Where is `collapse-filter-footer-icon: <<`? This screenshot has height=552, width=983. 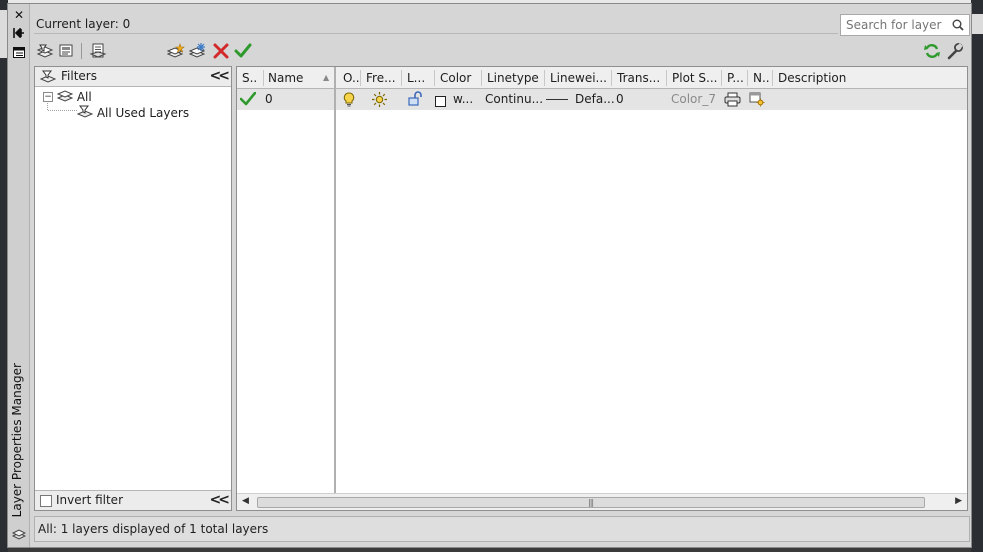 collapse-filter-footer-icon: << is located at coordinates (220, 500).